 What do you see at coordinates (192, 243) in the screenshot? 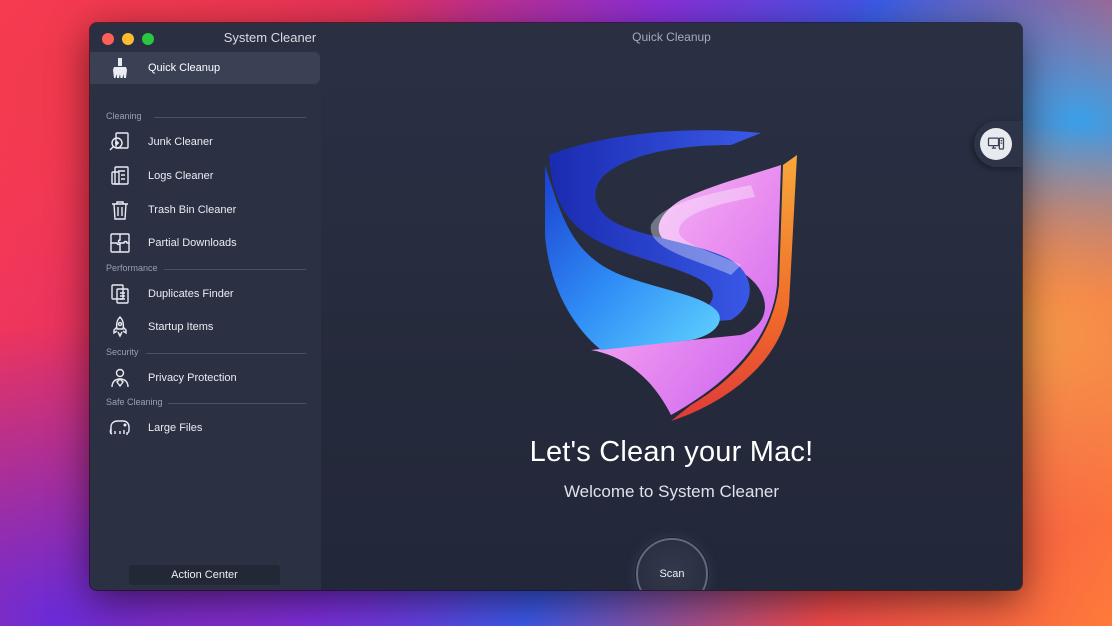
I see `sidebar-item-label: Partial Downloads` at bounding box center [192, 243].